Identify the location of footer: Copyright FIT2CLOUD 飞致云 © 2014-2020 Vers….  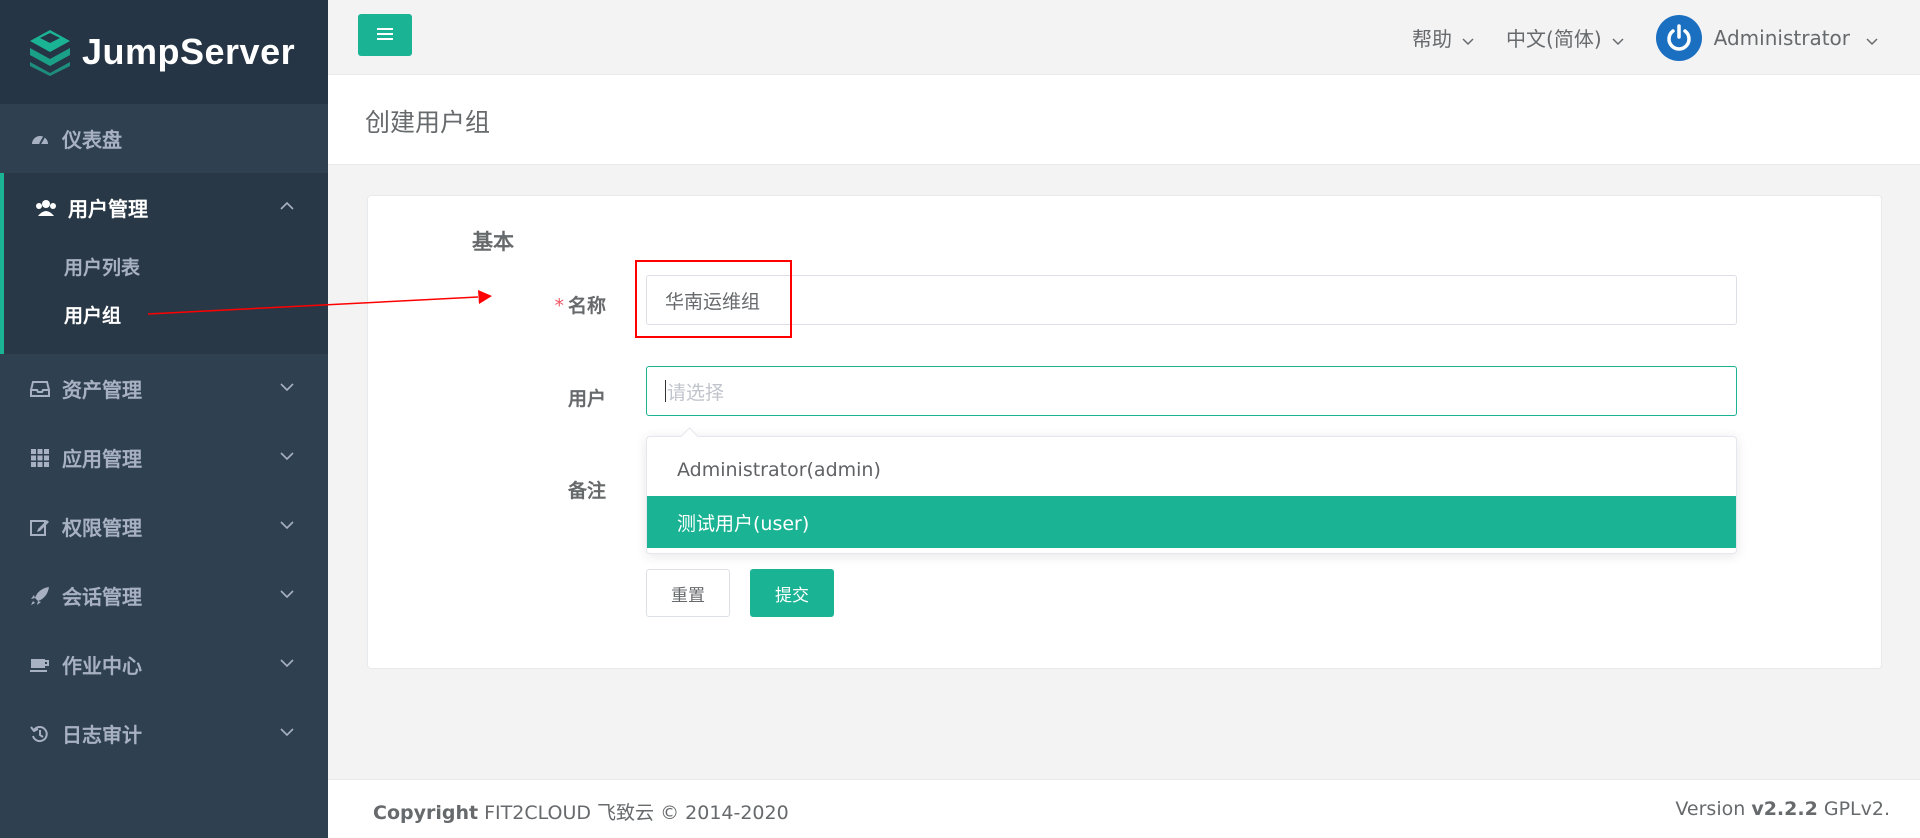
(1124, 808).